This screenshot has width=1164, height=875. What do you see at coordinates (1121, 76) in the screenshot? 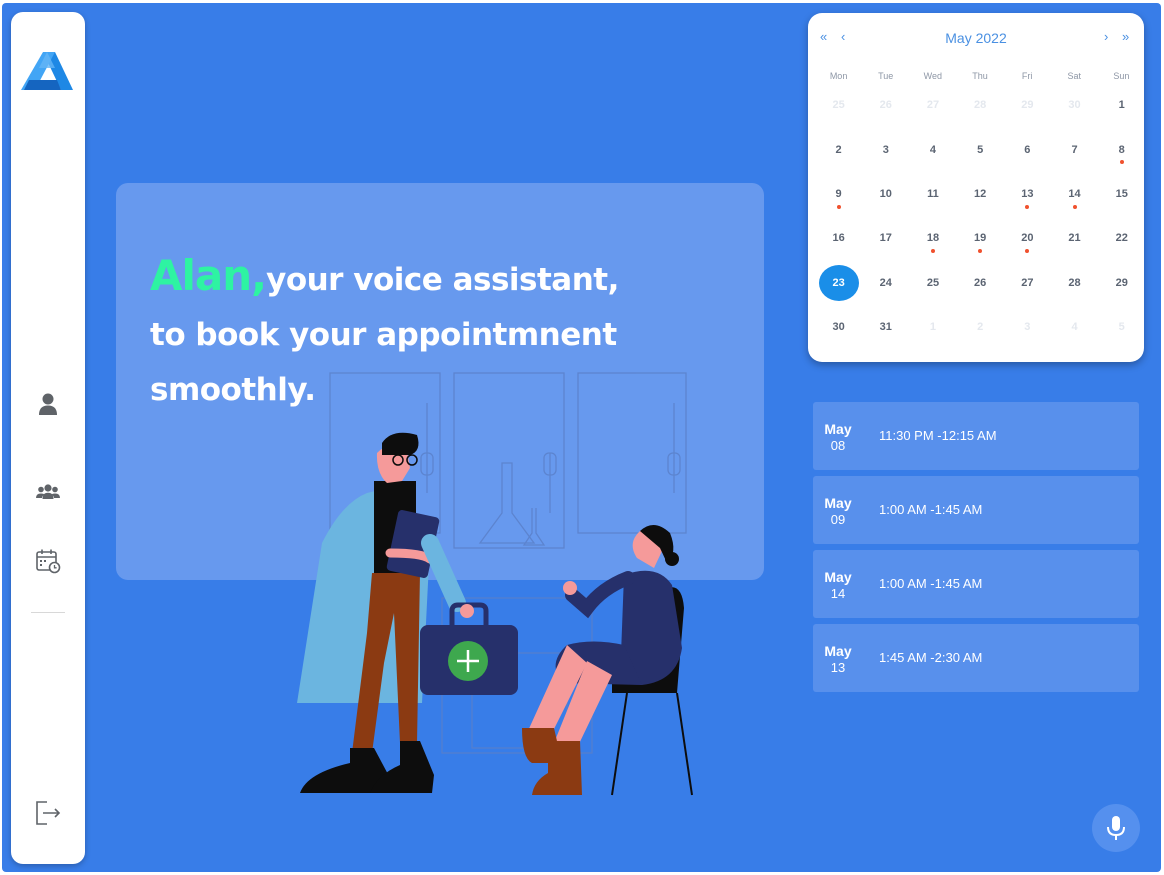
I see `weekday-label: Sun` at bounding box center [1121, 76].